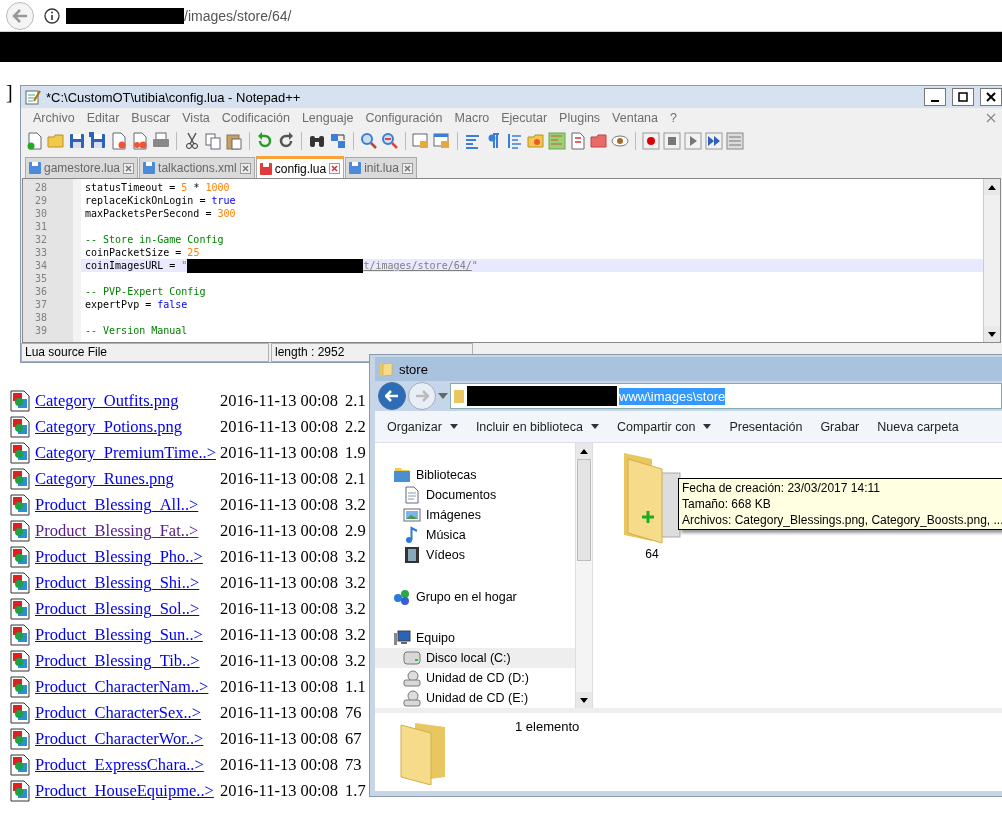  I want to click on file-link: Product_HouseEquipme..>, so click(127, 791).